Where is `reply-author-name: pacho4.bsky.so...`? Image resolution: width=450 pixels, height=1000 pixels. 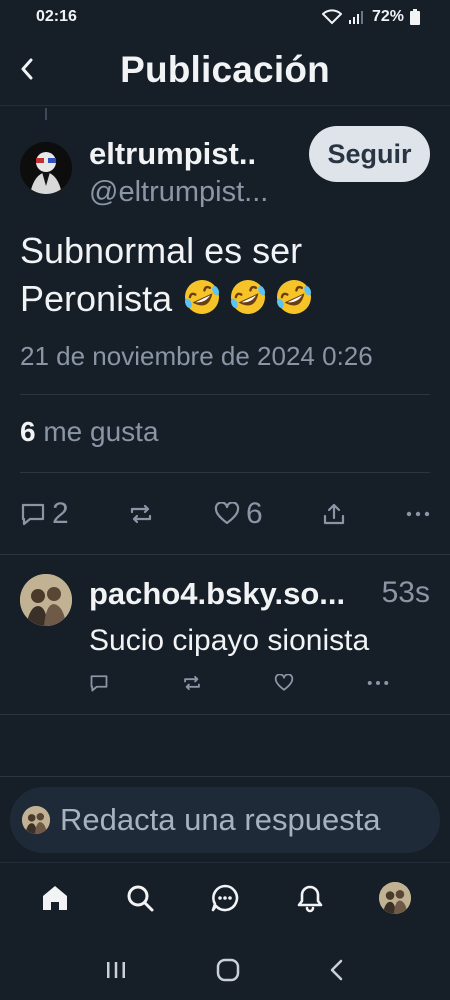
reply-author-name: pacho4.bsky.so... is located at coordinates (217, 594).